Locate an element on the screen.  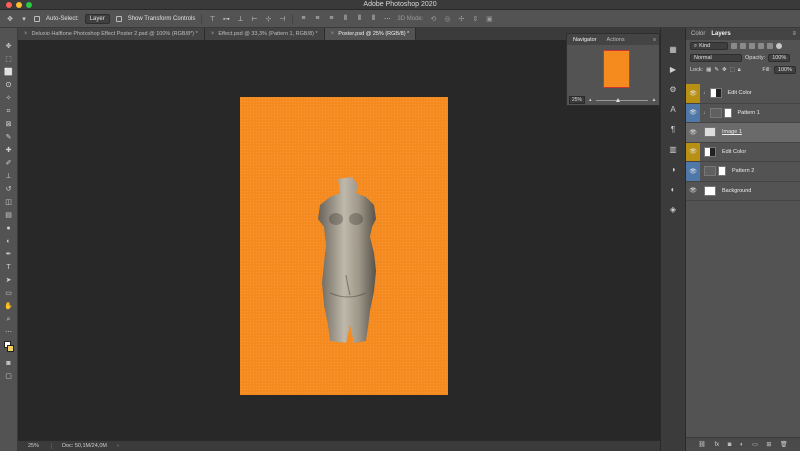
new-group-icon: ▭ is located at coordinates (755, 444).